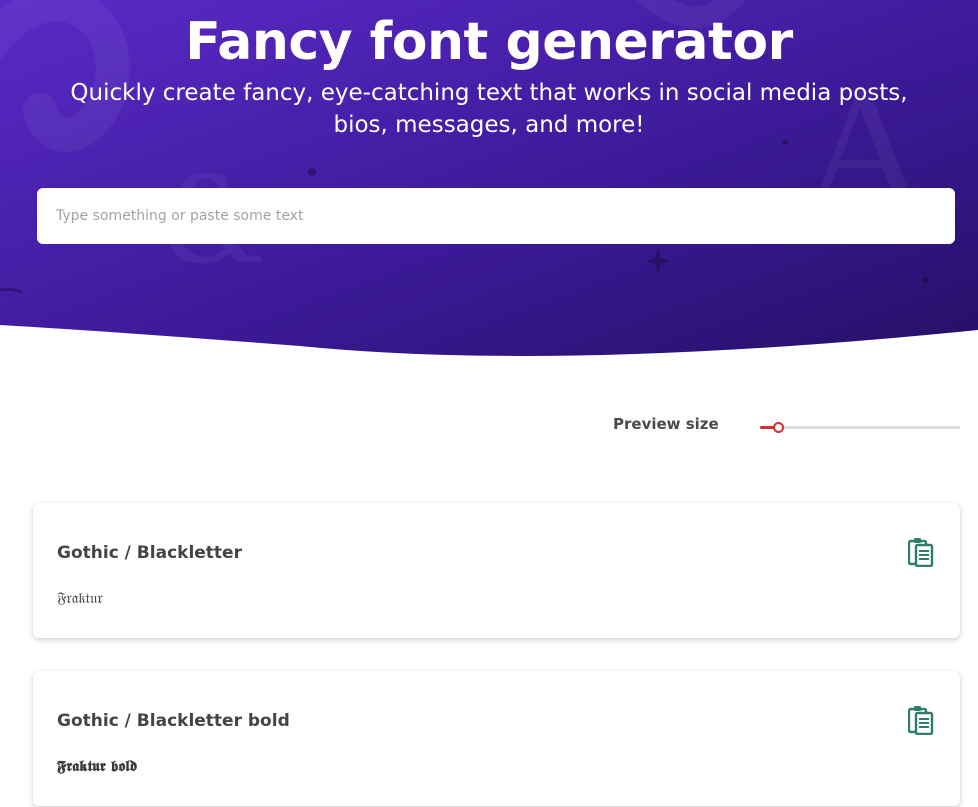  Describe the element at coordinates (80, 598) in the screenshot. I see `card-preview-text: 𝔉𝔯𝔞𝔨𝔱𝔲𝔯` at that location.